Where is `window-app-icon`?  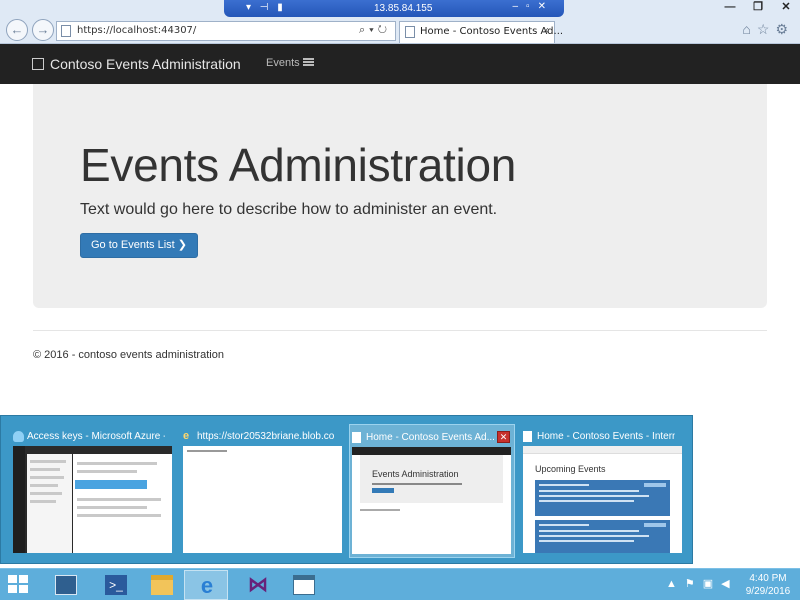
window-app-icon is located at coordinates (304, 585).